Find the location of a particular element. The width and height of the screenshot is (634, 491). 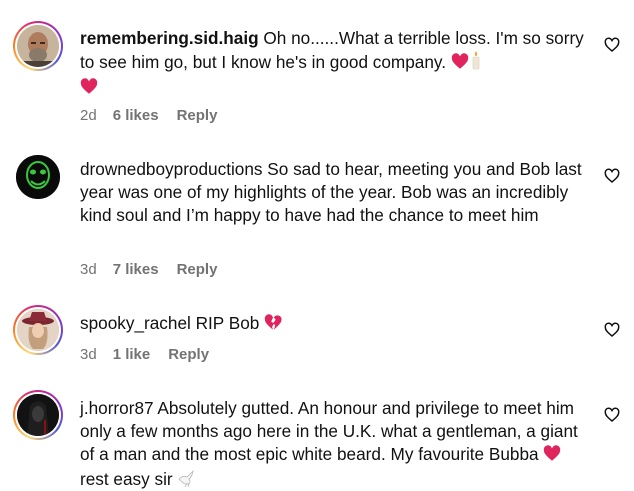

comment-meta: 3d 7 likes Reply is located at coordinates (157, 269).